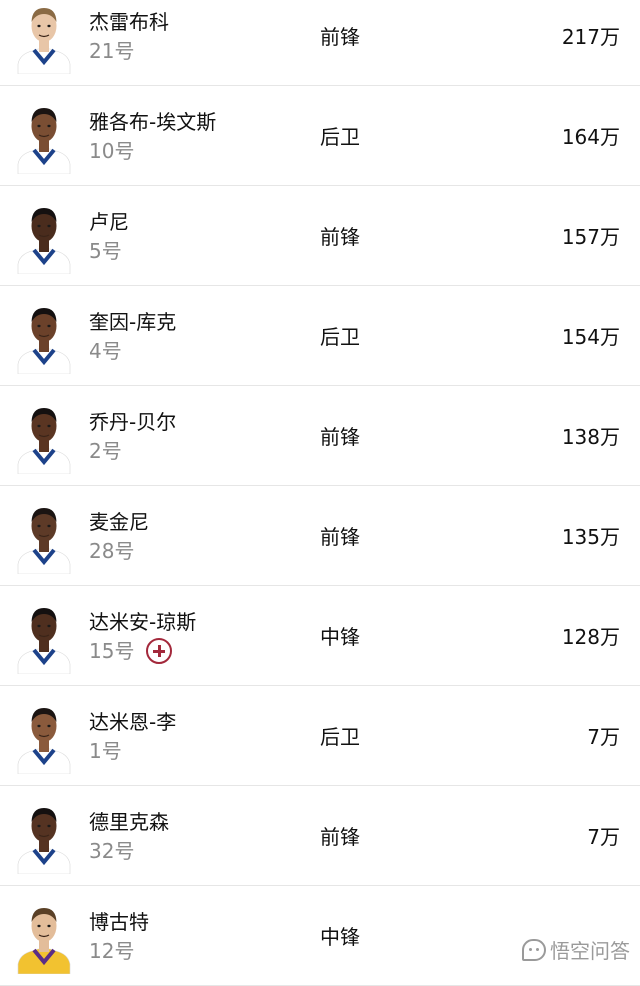 The height and width of the screenshot is (986, 640). I want to click on player-number: 2号, so click(105, 451).